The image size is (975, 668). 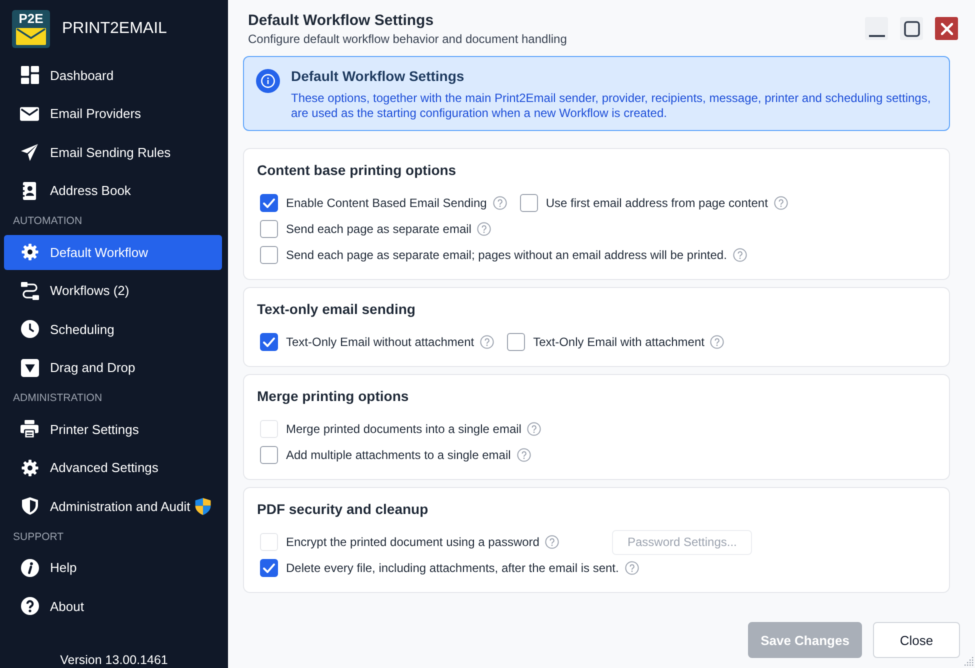 What do you see at coordinates (31, 19) in the screenshot?
I see `logo-text: P2E` at bounding box center [31, 19].